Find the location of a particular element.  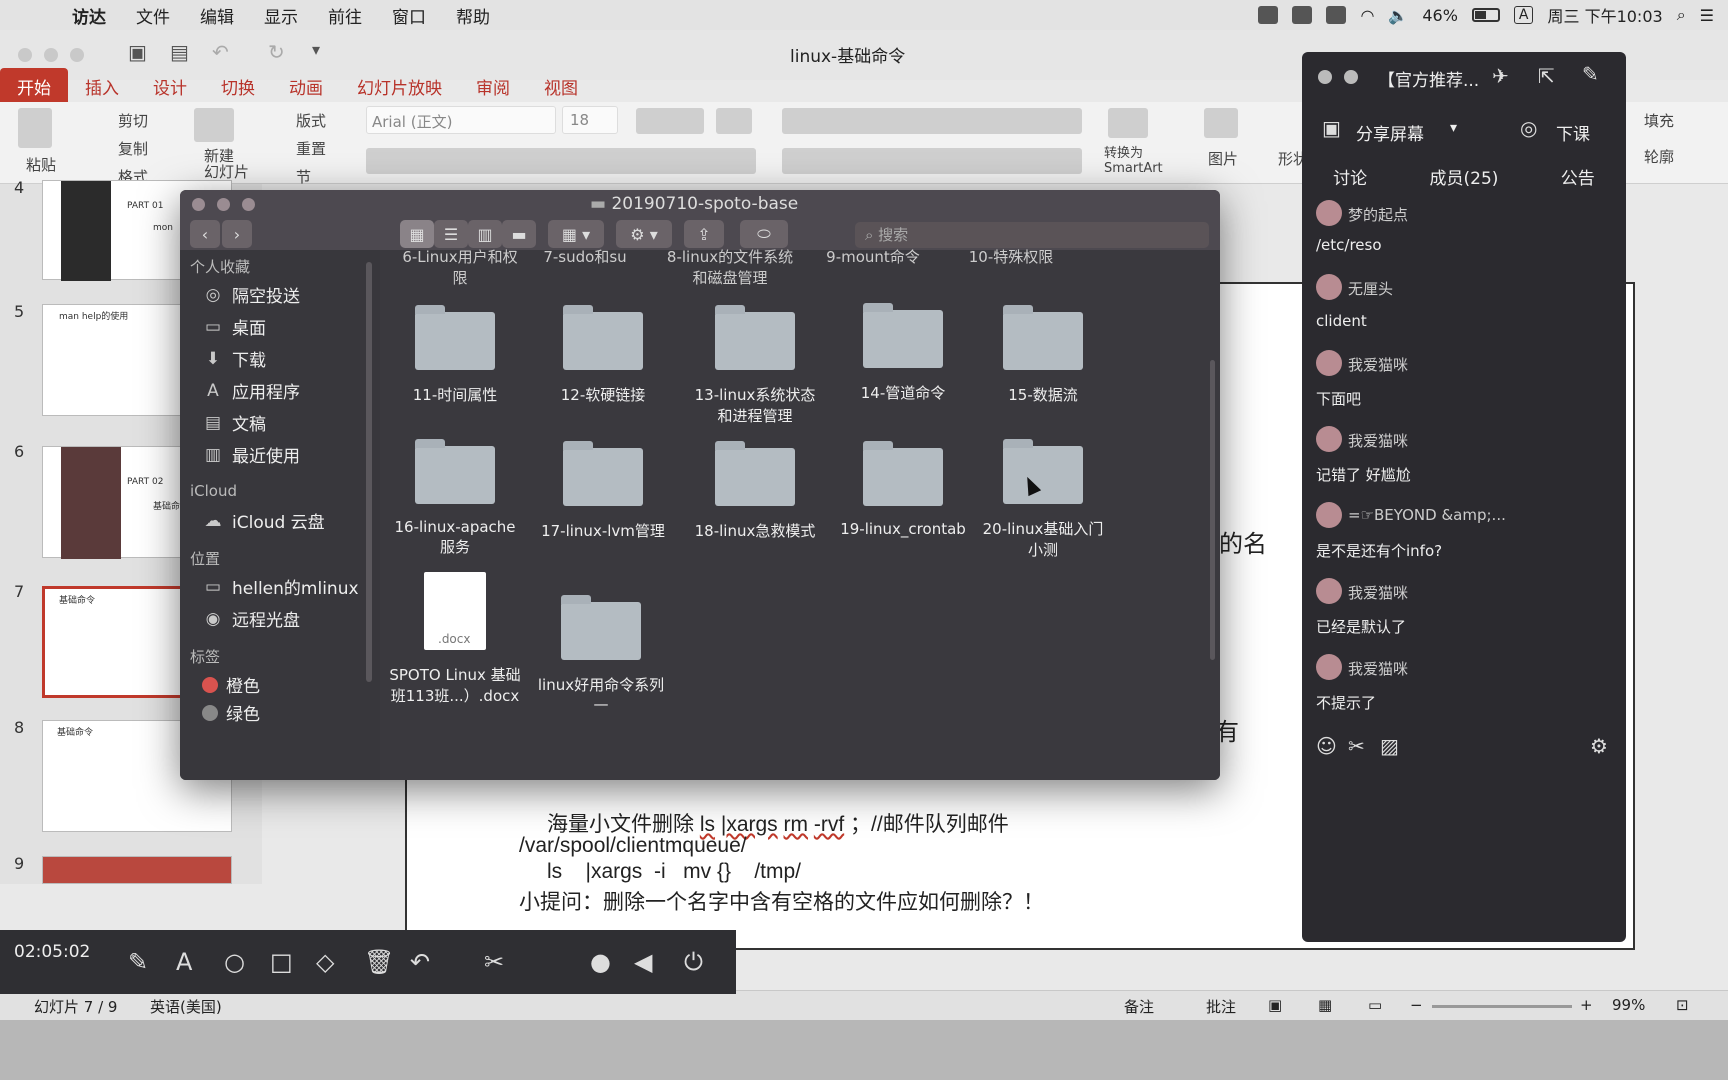

sidebar-item-desktop: ▭ 桌面 is located at coordinates (234, 327).